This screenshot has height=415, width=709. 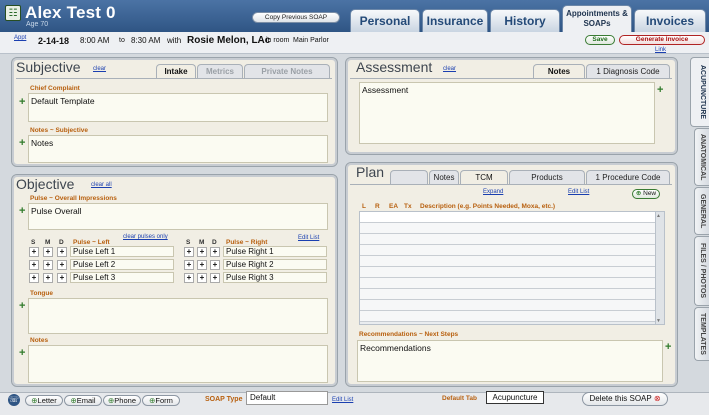 I want to click on patient-card-icon: ☷, so click(x=13, y=13).